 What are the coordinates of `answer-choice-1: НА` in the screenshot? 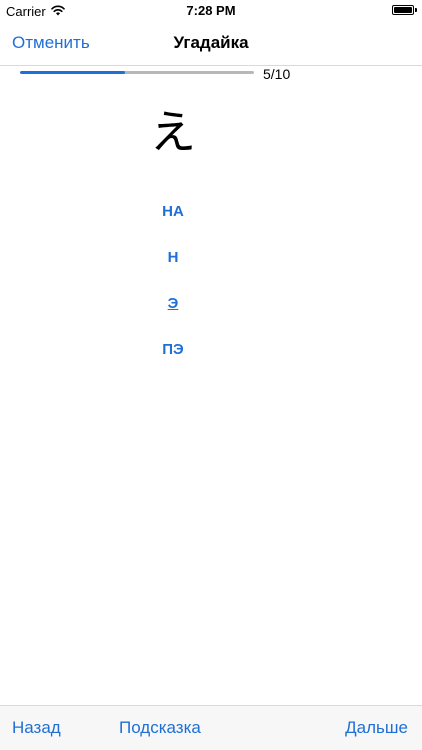 It's located at (173, 212).